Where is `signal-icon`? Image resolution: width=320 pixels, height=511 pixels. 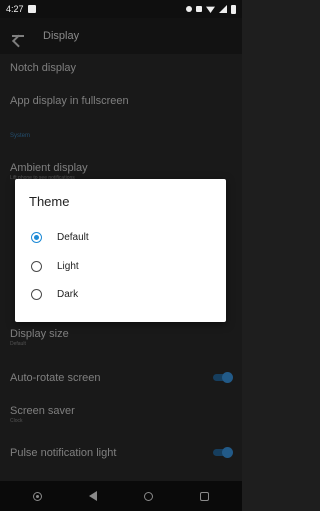
signal-icon is located at coordinates (223, 9).